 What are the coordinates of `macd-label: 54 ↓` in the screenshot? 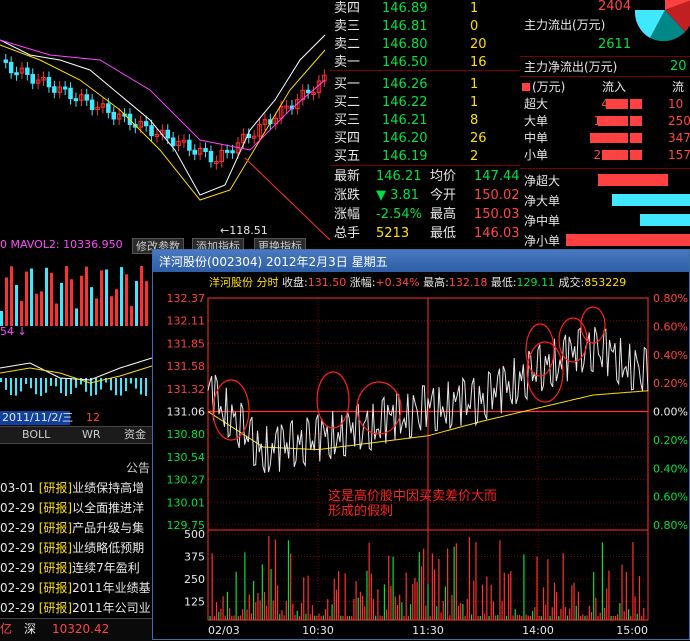 It's located at (13, 331).